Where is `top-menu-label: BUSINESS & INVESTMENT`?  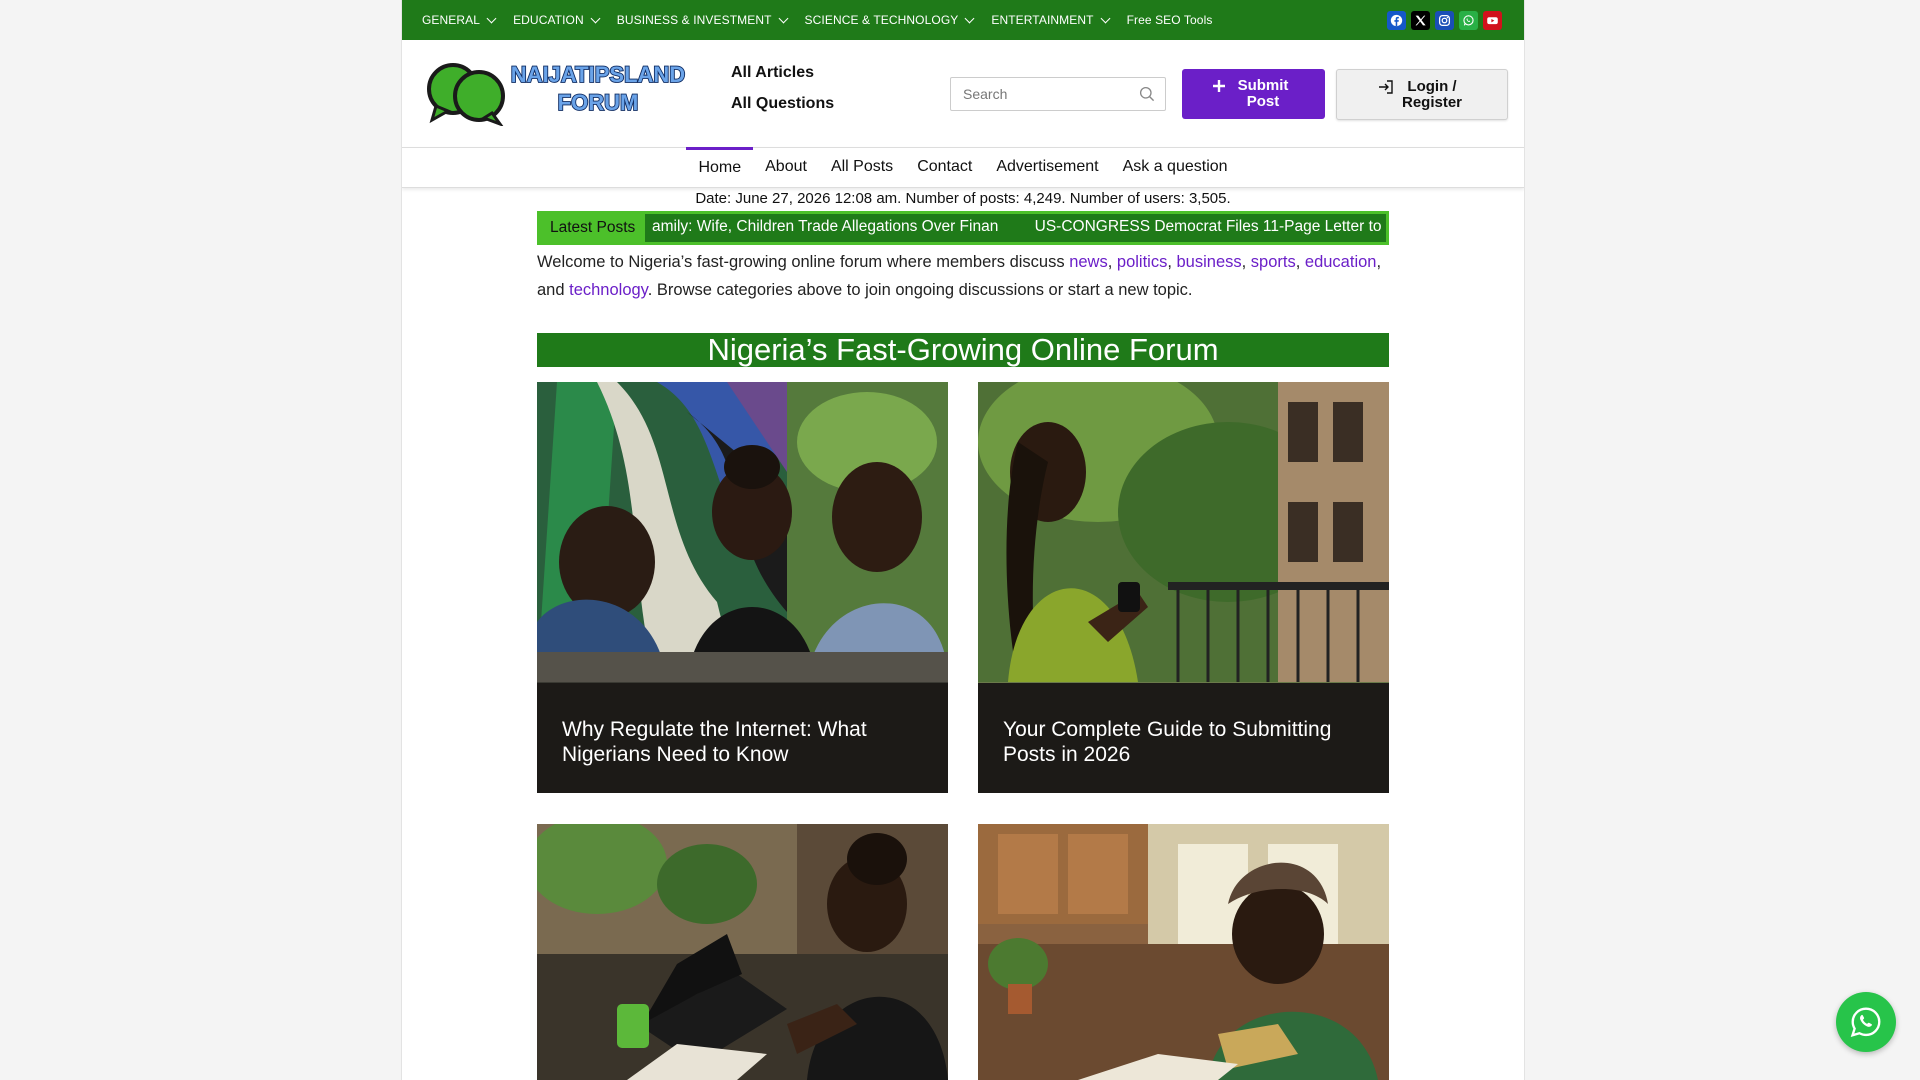
top-menu-label: BUSINESS & INVESTMENT is located at coordinates (694, 20).